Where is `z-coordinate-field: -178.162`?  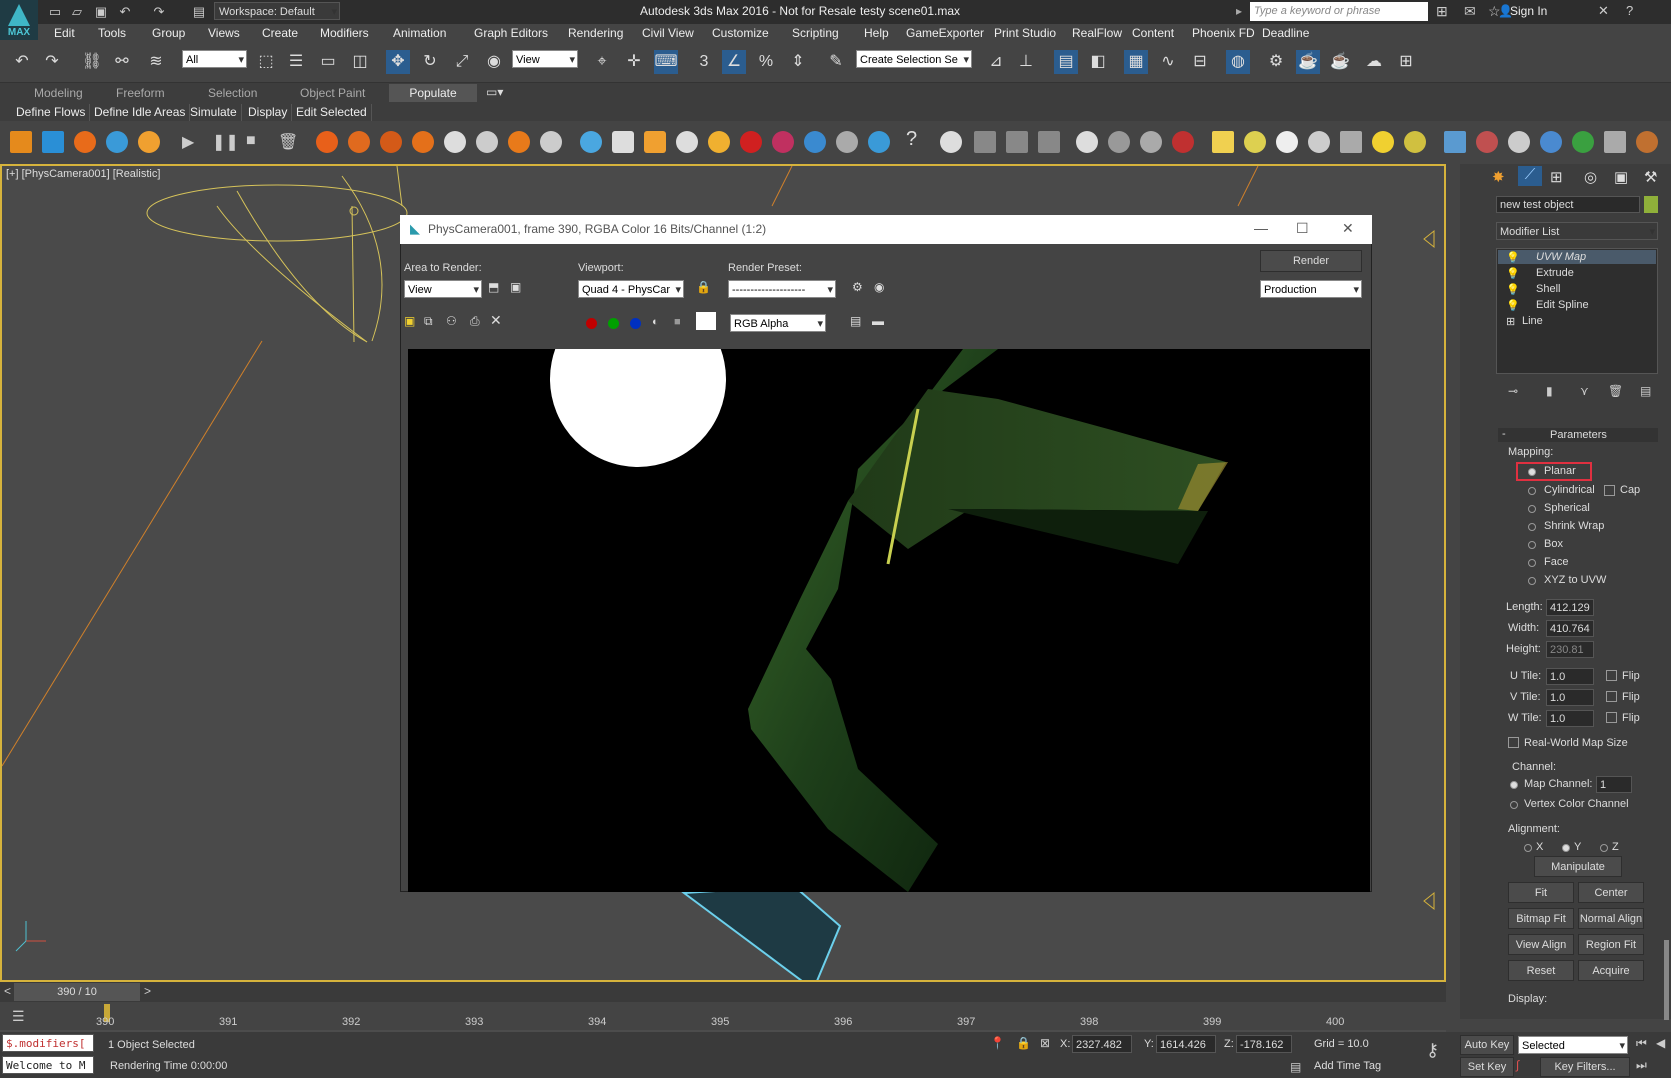 z-coordinate-field: -178.162 is located at coordinates (1264, 1044).